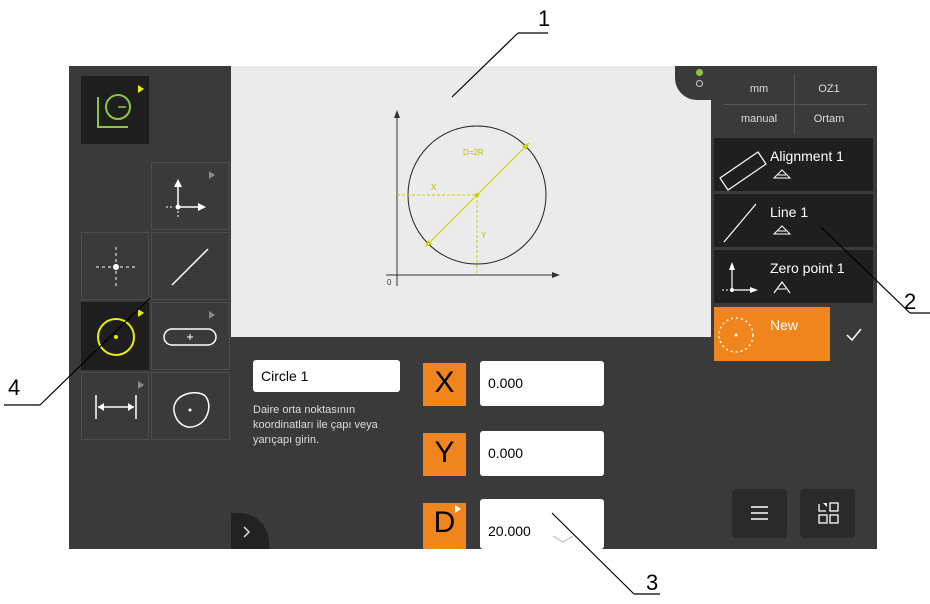 The height and width of the screenshot is (604, 930). I want to click on status-dot-empty, so click(699, 83).